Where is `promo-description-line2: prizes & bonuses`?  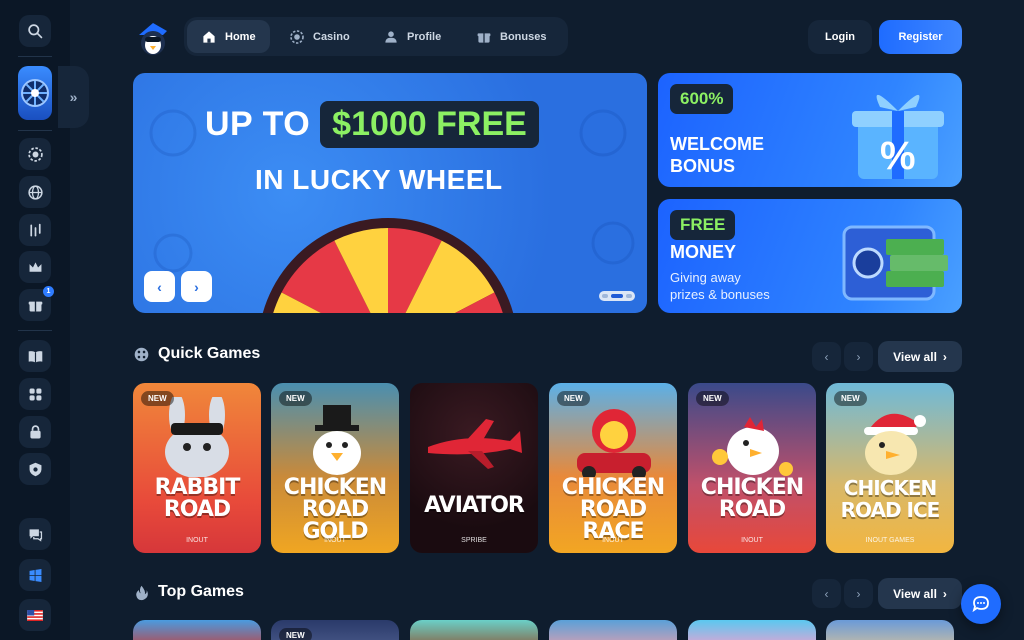 promo-description-line2: prizes & bonuses is located at coordinates (720, 294).